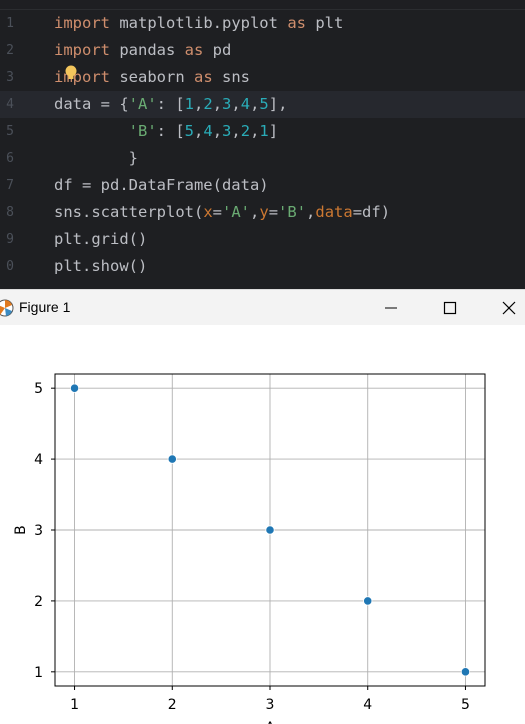  I want to click on code-token: y, so click(264, 212).